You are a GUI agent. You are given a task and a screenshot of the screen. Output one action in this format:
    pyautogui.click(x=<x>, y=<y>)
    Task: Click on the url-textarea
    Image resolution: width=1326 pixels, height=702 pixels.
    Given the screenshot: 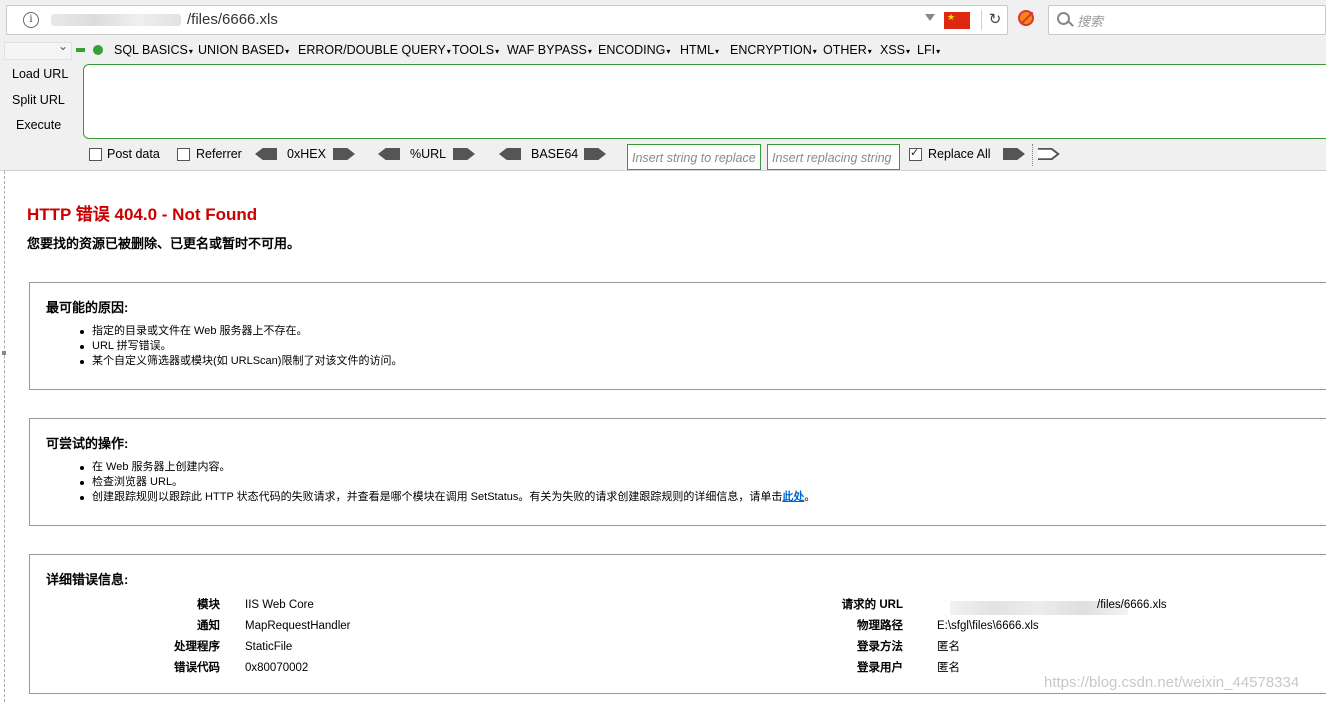 What is the action you would take?
    pyautogui.click(x=704, y=101)
    